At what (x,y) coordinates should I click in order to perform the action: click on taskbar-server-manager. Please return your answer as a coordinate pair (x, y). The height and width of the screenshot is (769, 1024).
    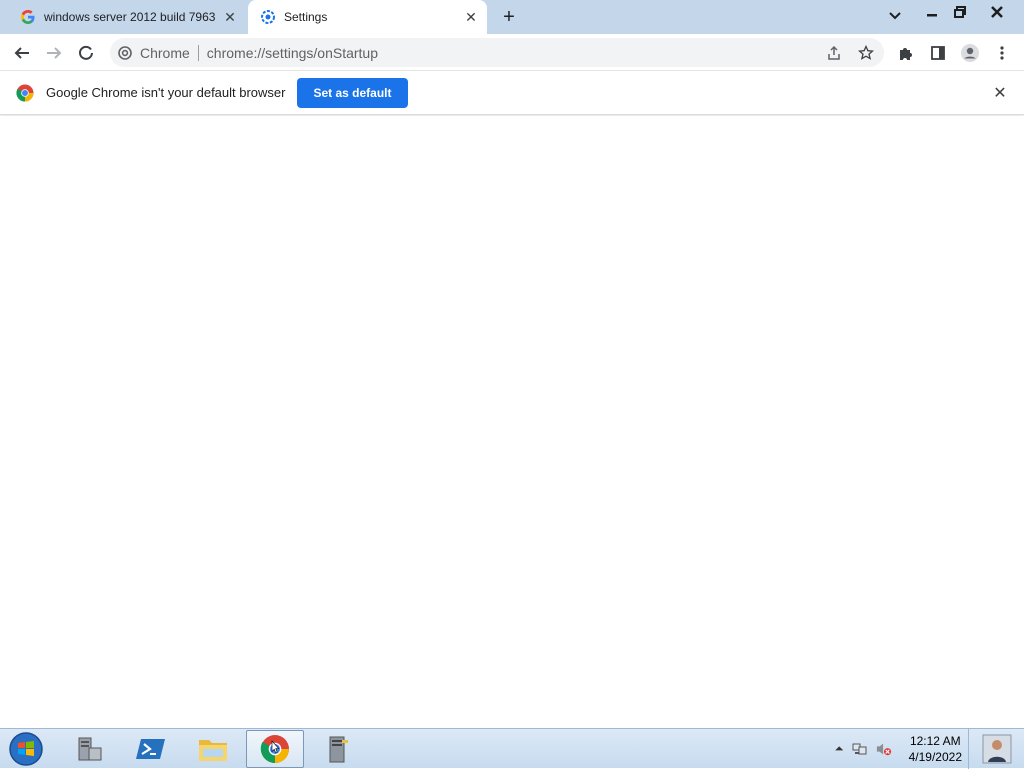
    Looking at the image, I should click on (89, 749).